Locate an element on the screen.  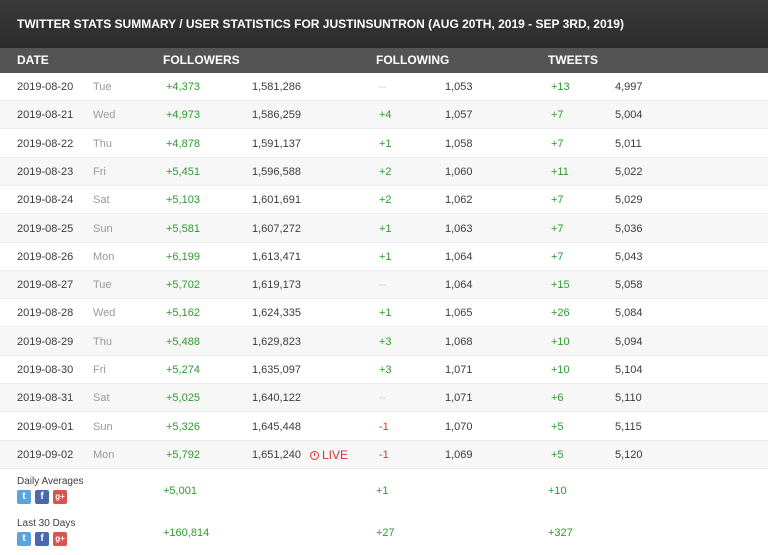
followers-total: 1,619,173 is located at coordinates (276, 285).